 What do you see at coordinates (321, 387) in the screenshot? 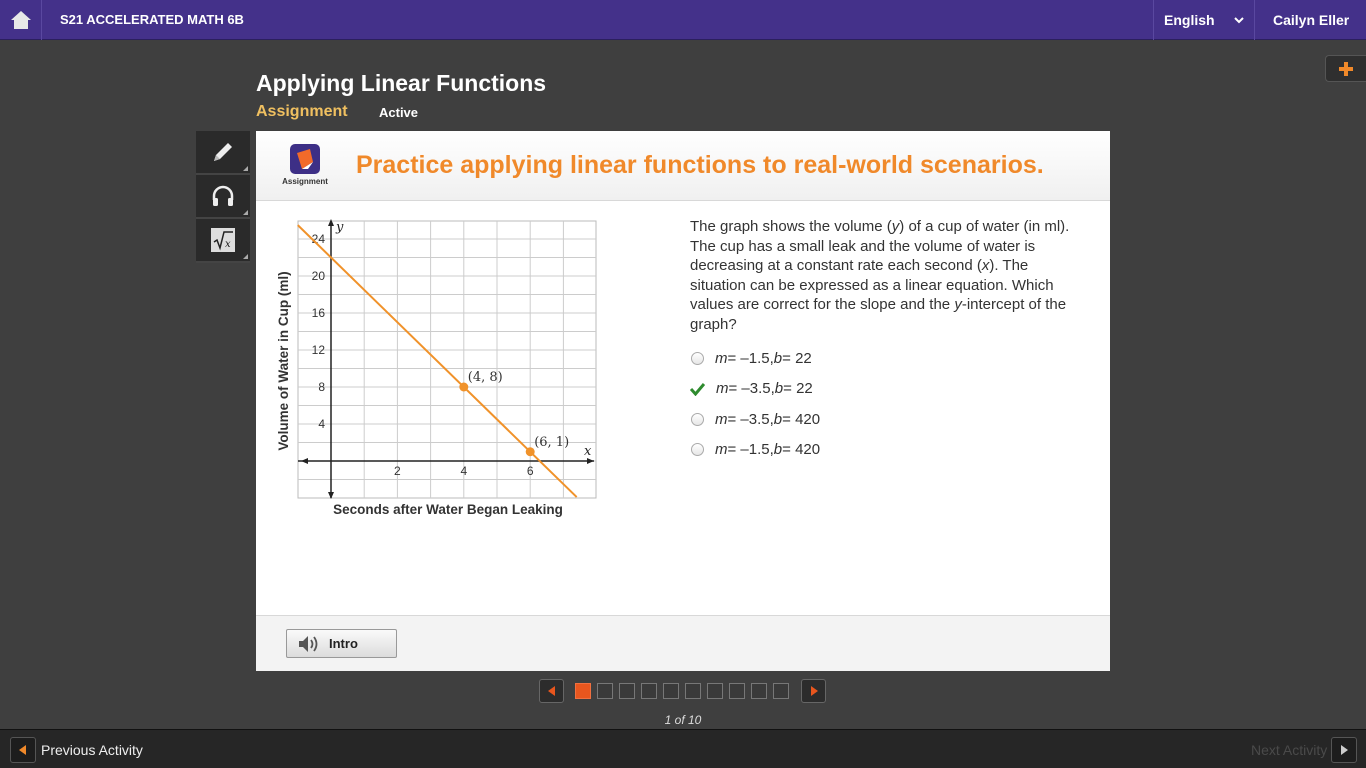
I see `y-tick-label: 8` at bounding box center [321, 387].